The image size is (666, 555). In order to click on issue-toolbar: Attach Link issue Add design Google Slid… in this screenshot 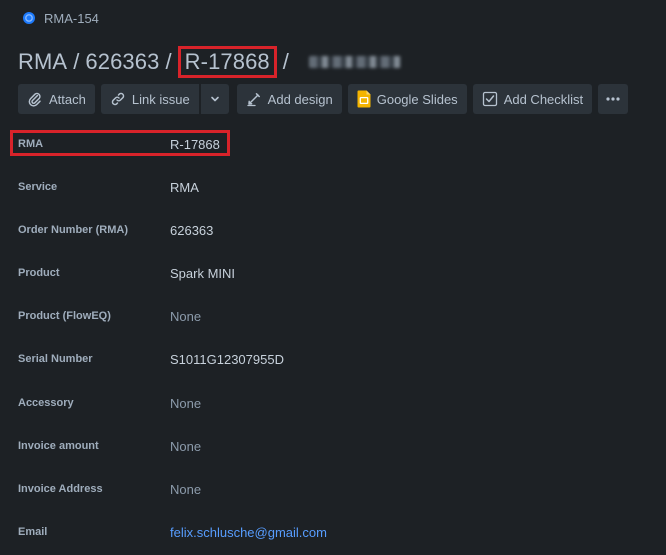, I will do `click(323, 99)`.